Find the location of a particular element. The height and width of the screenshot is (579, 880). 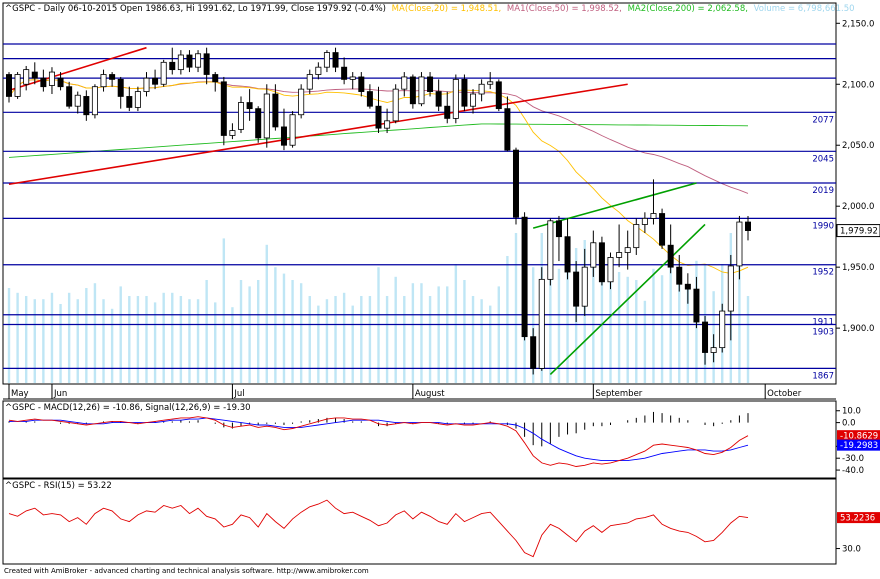

macd-tick-label: -30.0 is located at coordinates (853, 459).